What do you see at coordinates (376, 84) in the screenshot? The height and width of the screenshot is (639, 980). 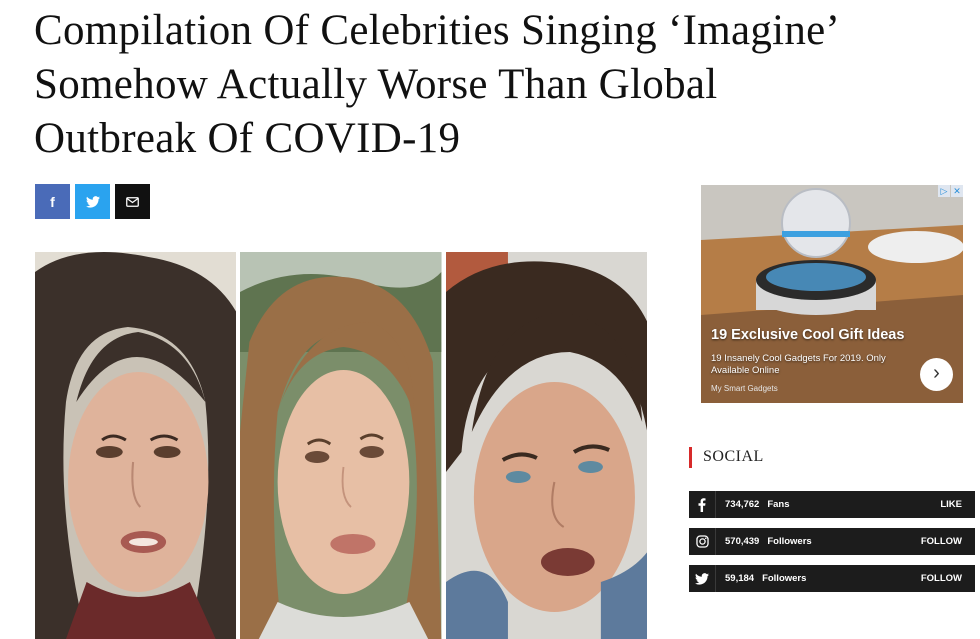 I see `headline-line-2: Somehow Actually Worse Than Global` at bounding box center [376, 84].